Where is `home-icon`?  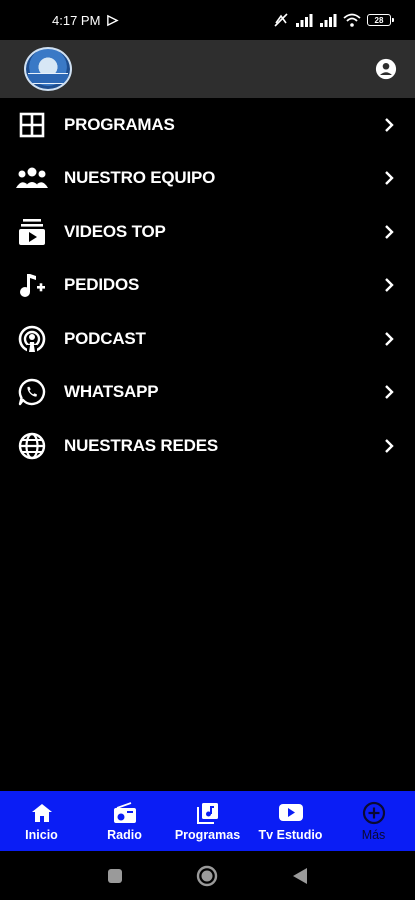
home-icon is located at coordinates (42, 813).